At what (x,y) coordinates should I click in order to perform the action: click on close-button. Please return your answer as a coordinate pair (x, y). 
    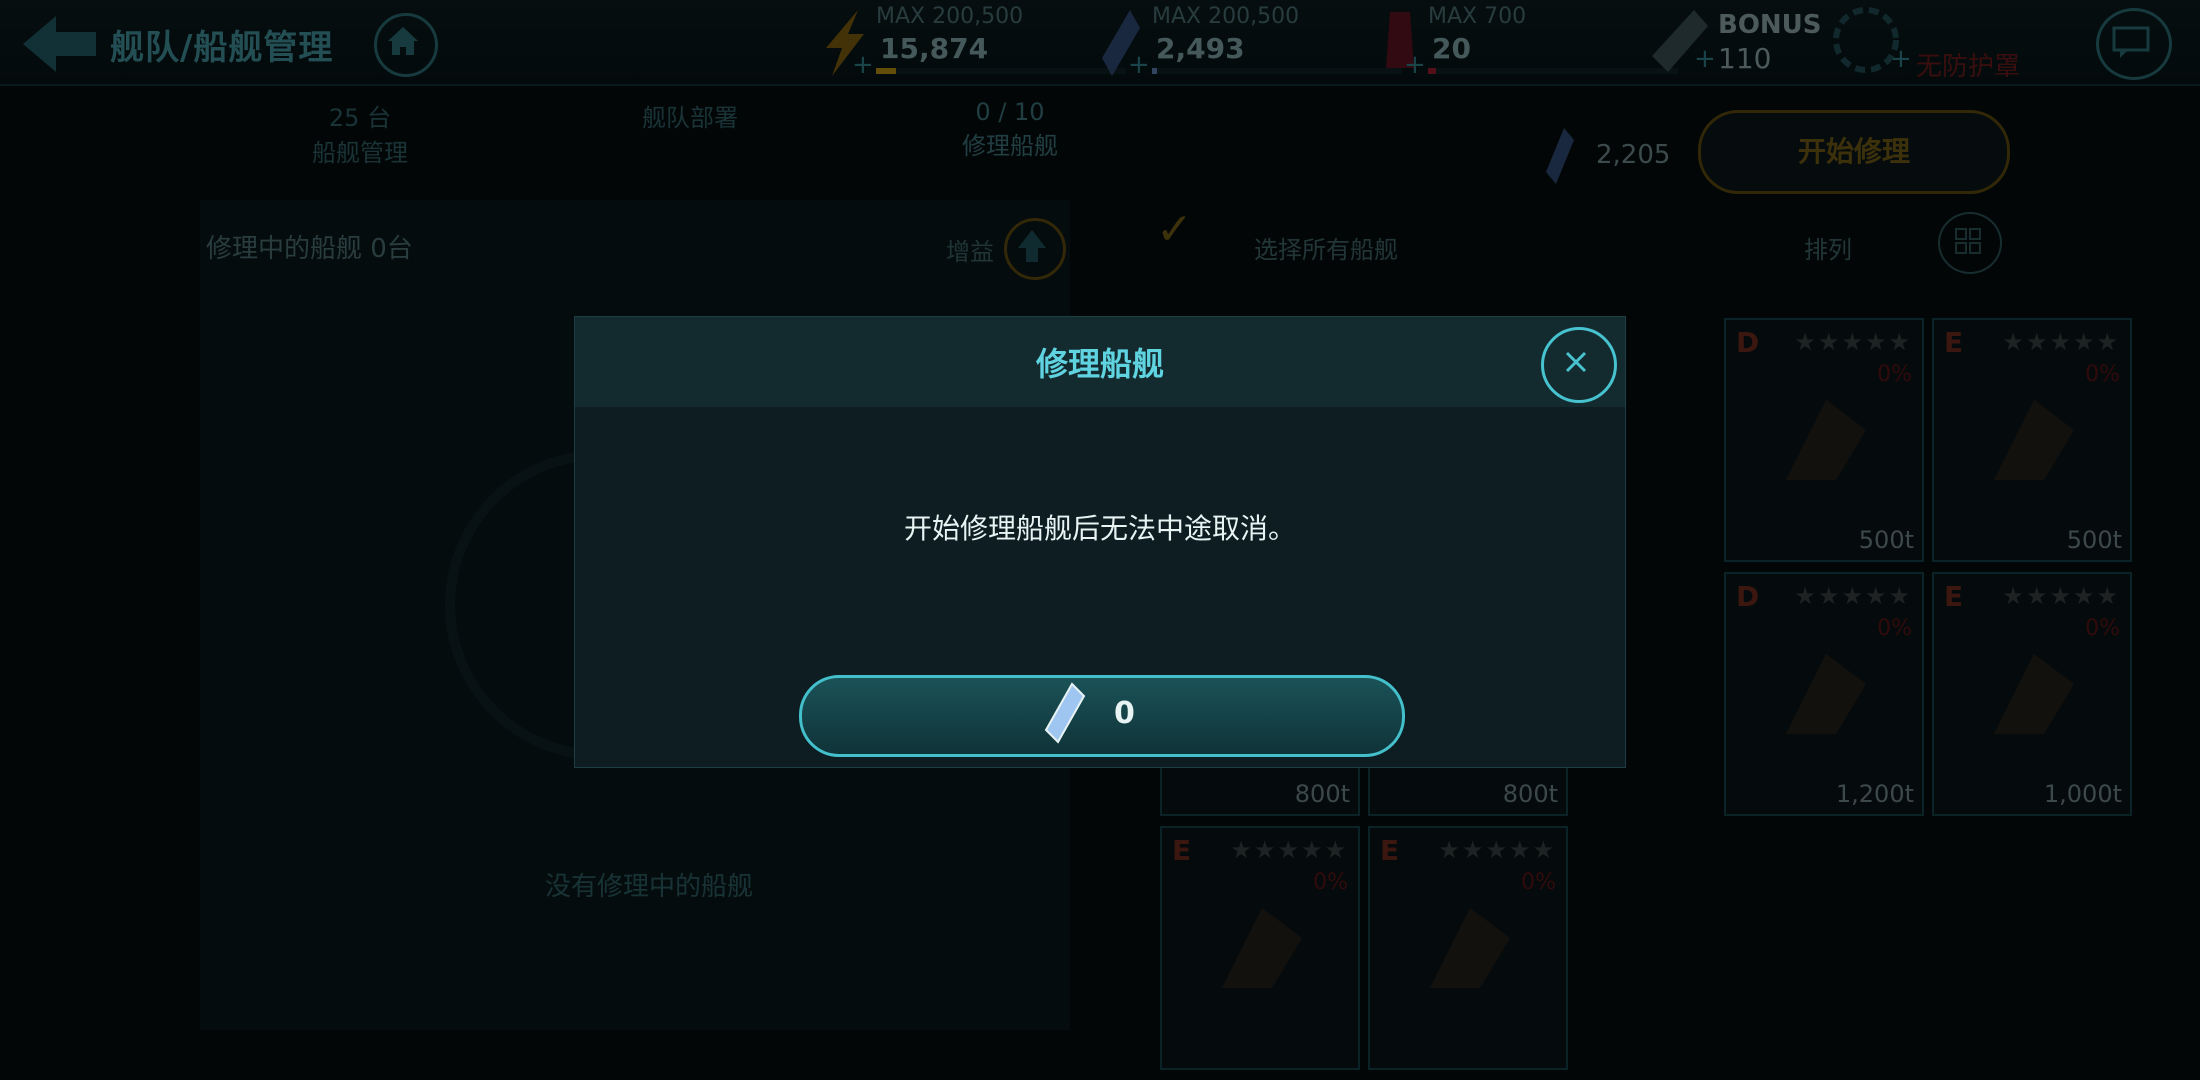
    Looking at the image, I should click on (1579, 365).